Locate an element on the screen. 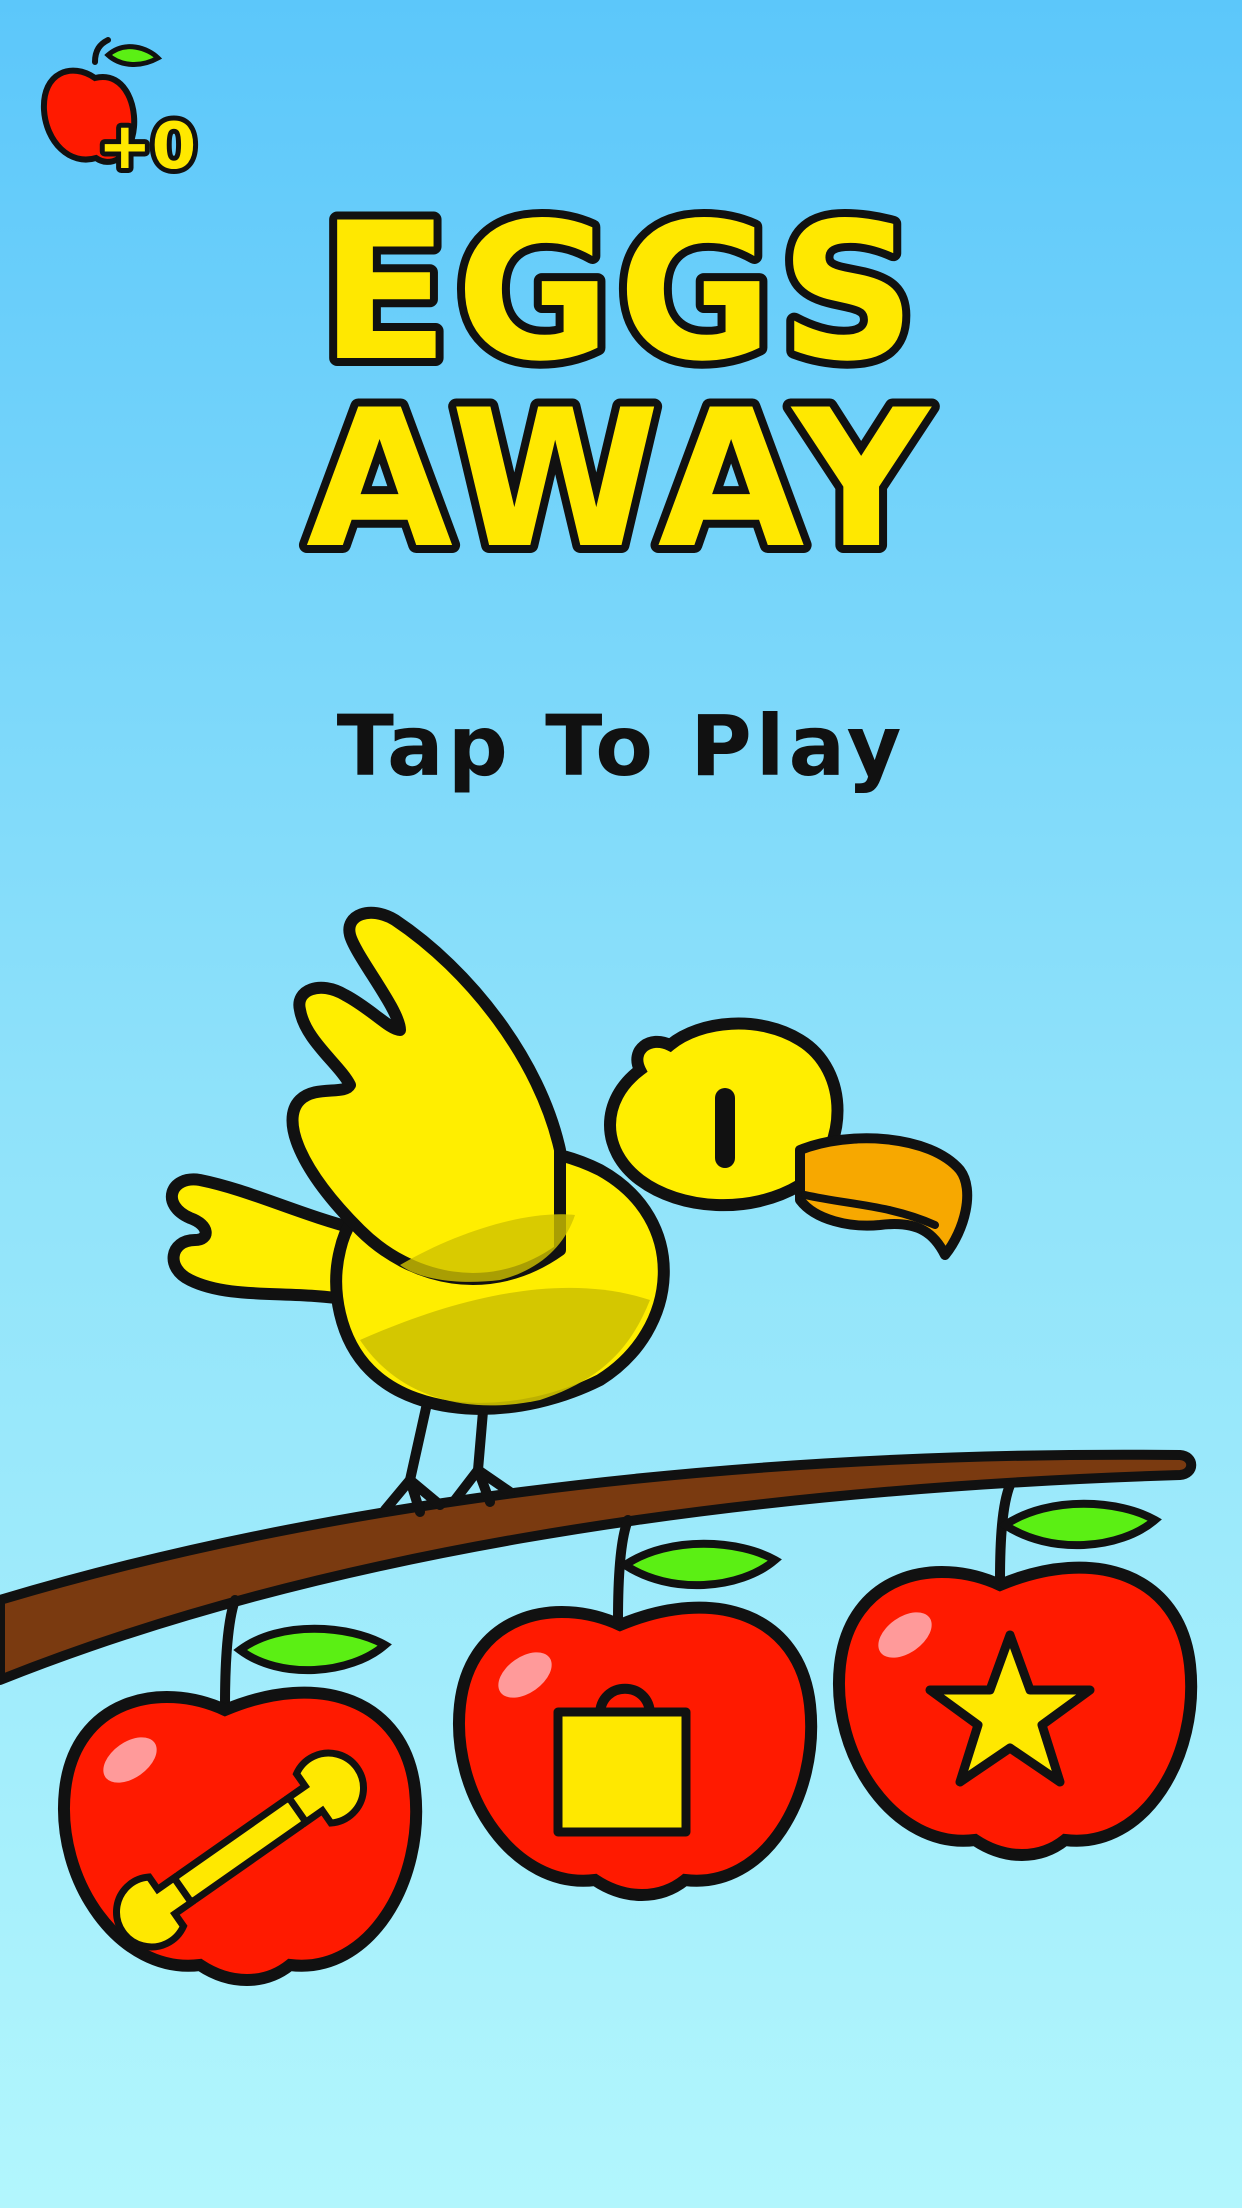 The width and height of the screenshot is (1242, 2208). settings-apple-button is located at coordinates (240, 1790).